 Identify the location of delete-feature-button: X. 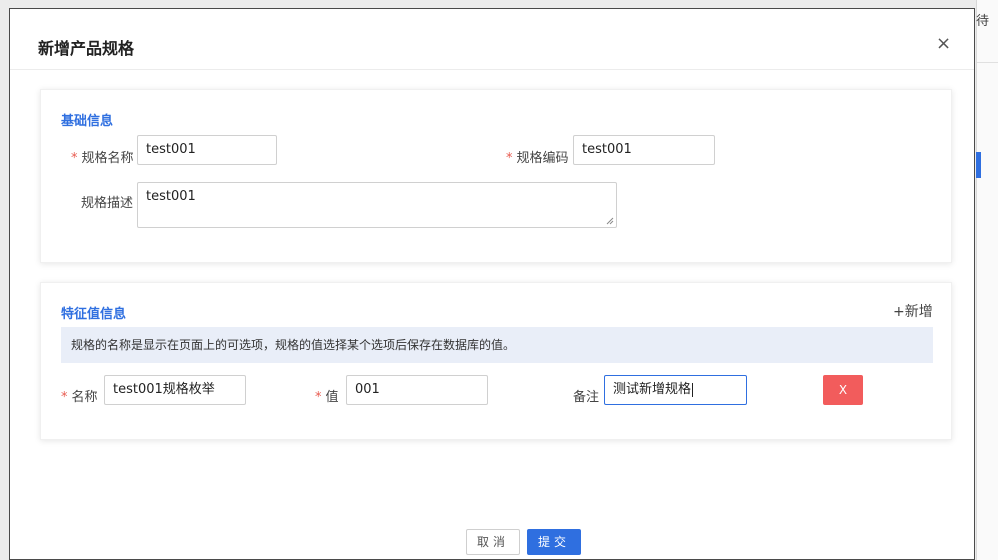
(843, 390).